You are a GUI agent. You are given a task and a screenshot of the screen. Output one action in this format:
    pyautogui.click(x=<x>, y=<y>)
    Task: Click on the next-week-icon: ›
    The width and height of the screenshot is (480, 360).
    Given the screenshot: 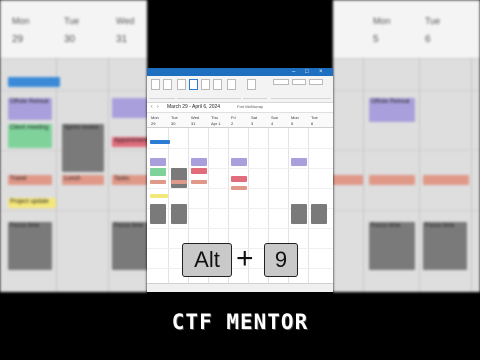 What is the action you would take?
    pyautogui.click(x=158, y=107)
    